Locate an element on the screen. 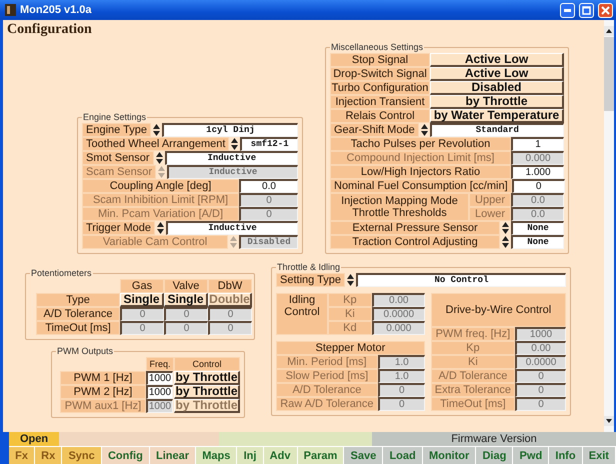 This screenshot has width=616, height=464. row-label: Type is located at coordinates (78, 300).